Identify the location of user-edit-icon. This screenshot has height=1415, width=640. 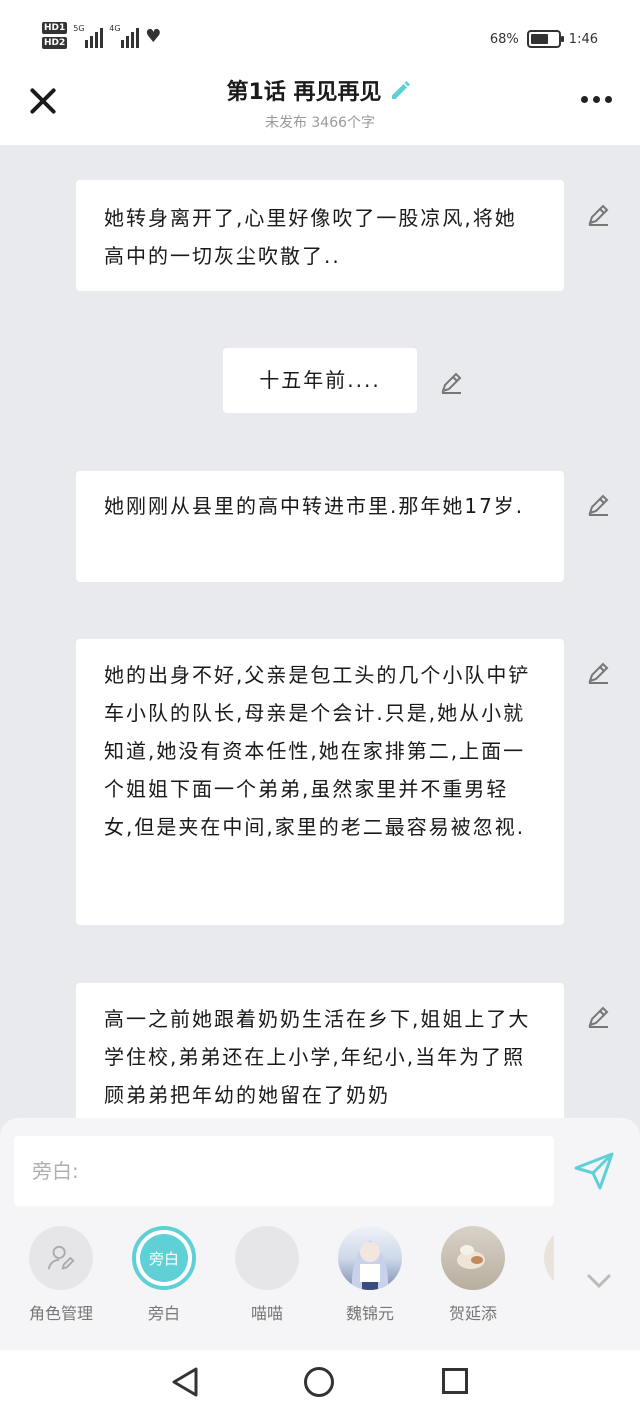
(61, 1257).